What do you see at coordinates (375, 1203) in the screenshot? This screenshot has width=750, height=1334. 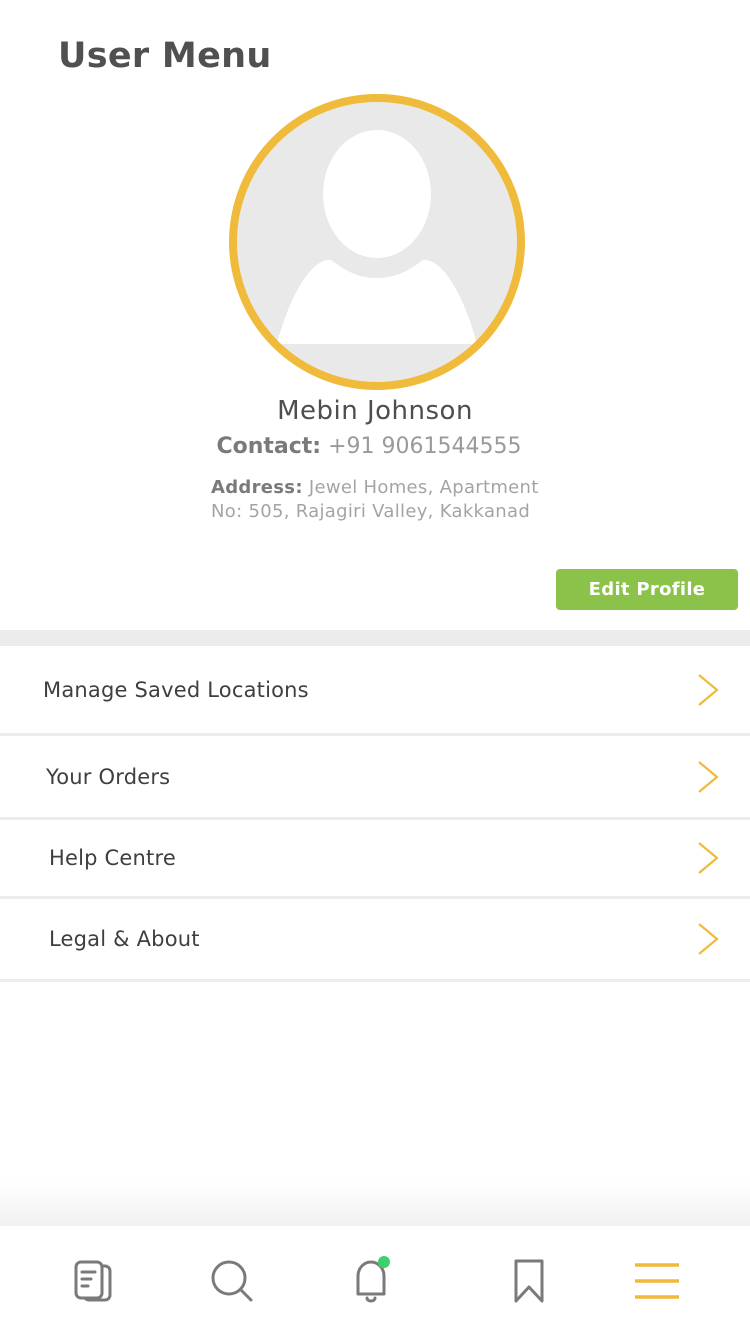 I see `bottom-nav-shadow` at bounding box center [375, 1203].